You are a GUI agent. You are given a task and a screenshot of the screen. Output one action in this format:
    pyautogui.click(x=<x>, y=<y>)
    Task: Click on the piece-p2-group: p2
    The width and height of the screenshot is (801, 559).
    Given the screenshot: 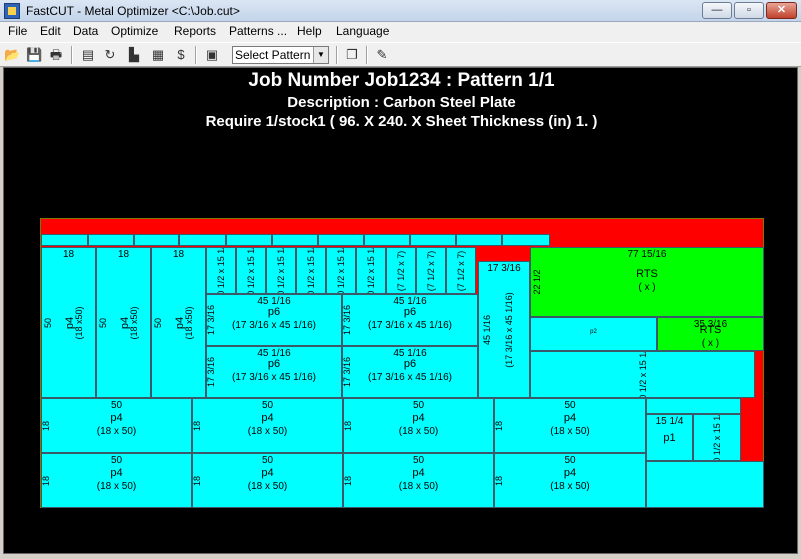 What is the action you would take?
    pyautogui.click(x=593, y=334)
    